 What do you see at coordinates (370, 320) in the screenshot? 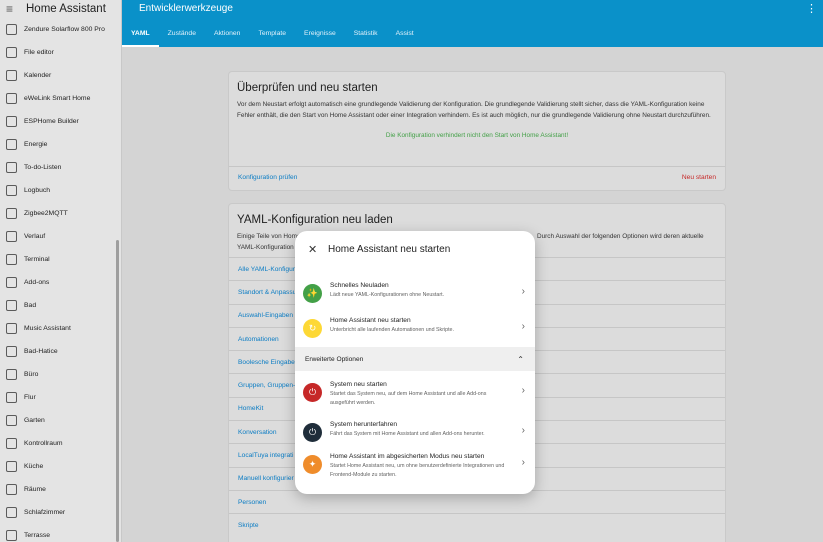
I see `option-title: Home Assistant neu starten` at bounding box center [370, 320].